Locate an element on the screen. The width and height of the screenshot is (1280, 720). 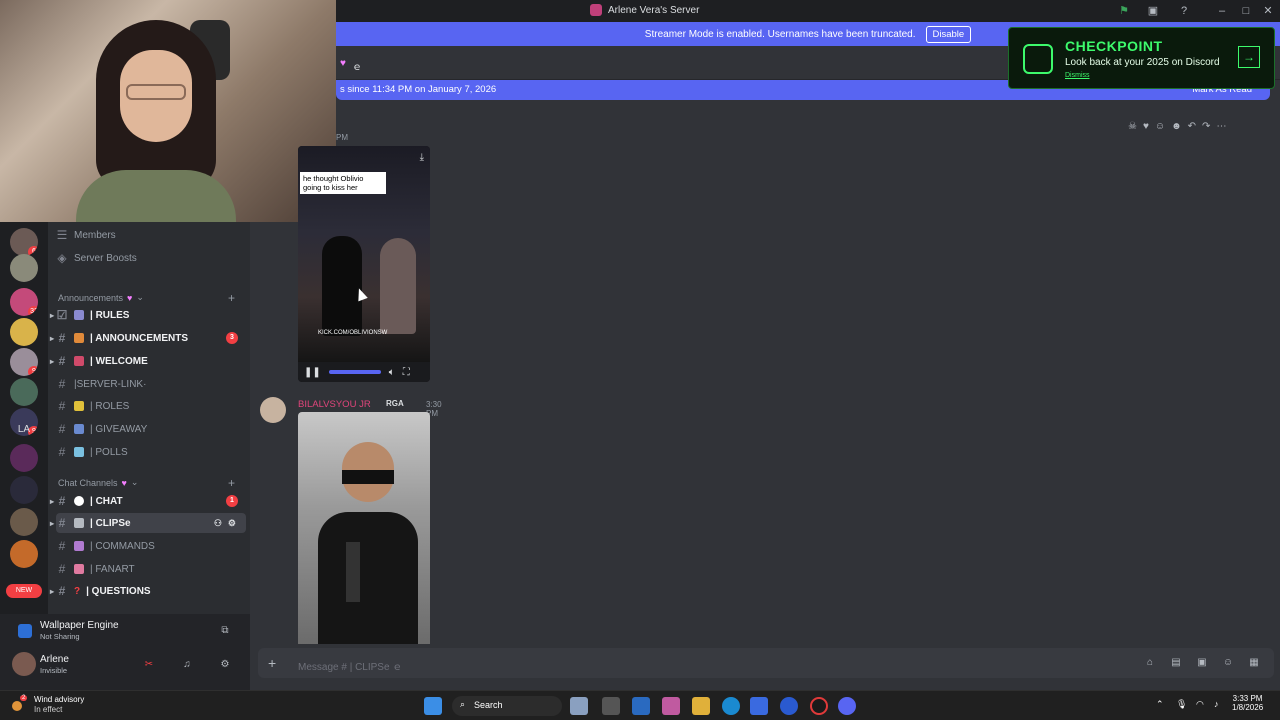
channel-giveaway: # | GIVEAWAY is located at coordinates (151, 429).